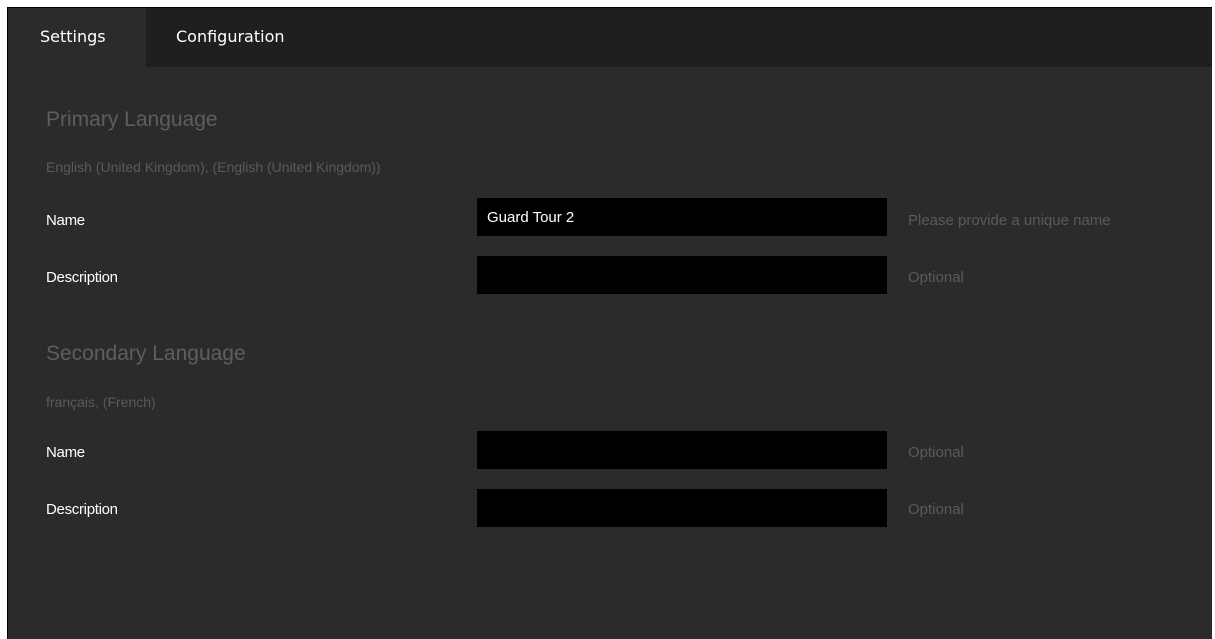  Describe the element at coordinates (215, 37) in the screenshot. I see `tab-configuration: Configuration` at that location.